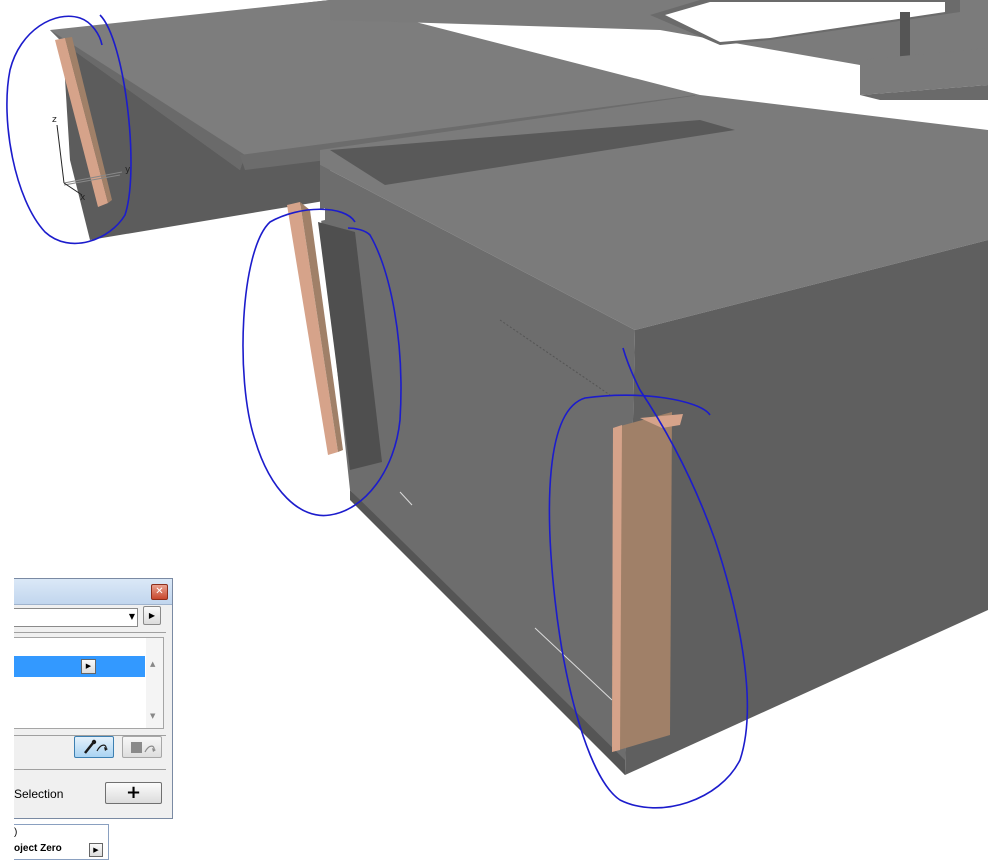  Describe the element at coordinates (152, 716) in the screenshot. I see `scroll-down-icon: ▼` at that location.